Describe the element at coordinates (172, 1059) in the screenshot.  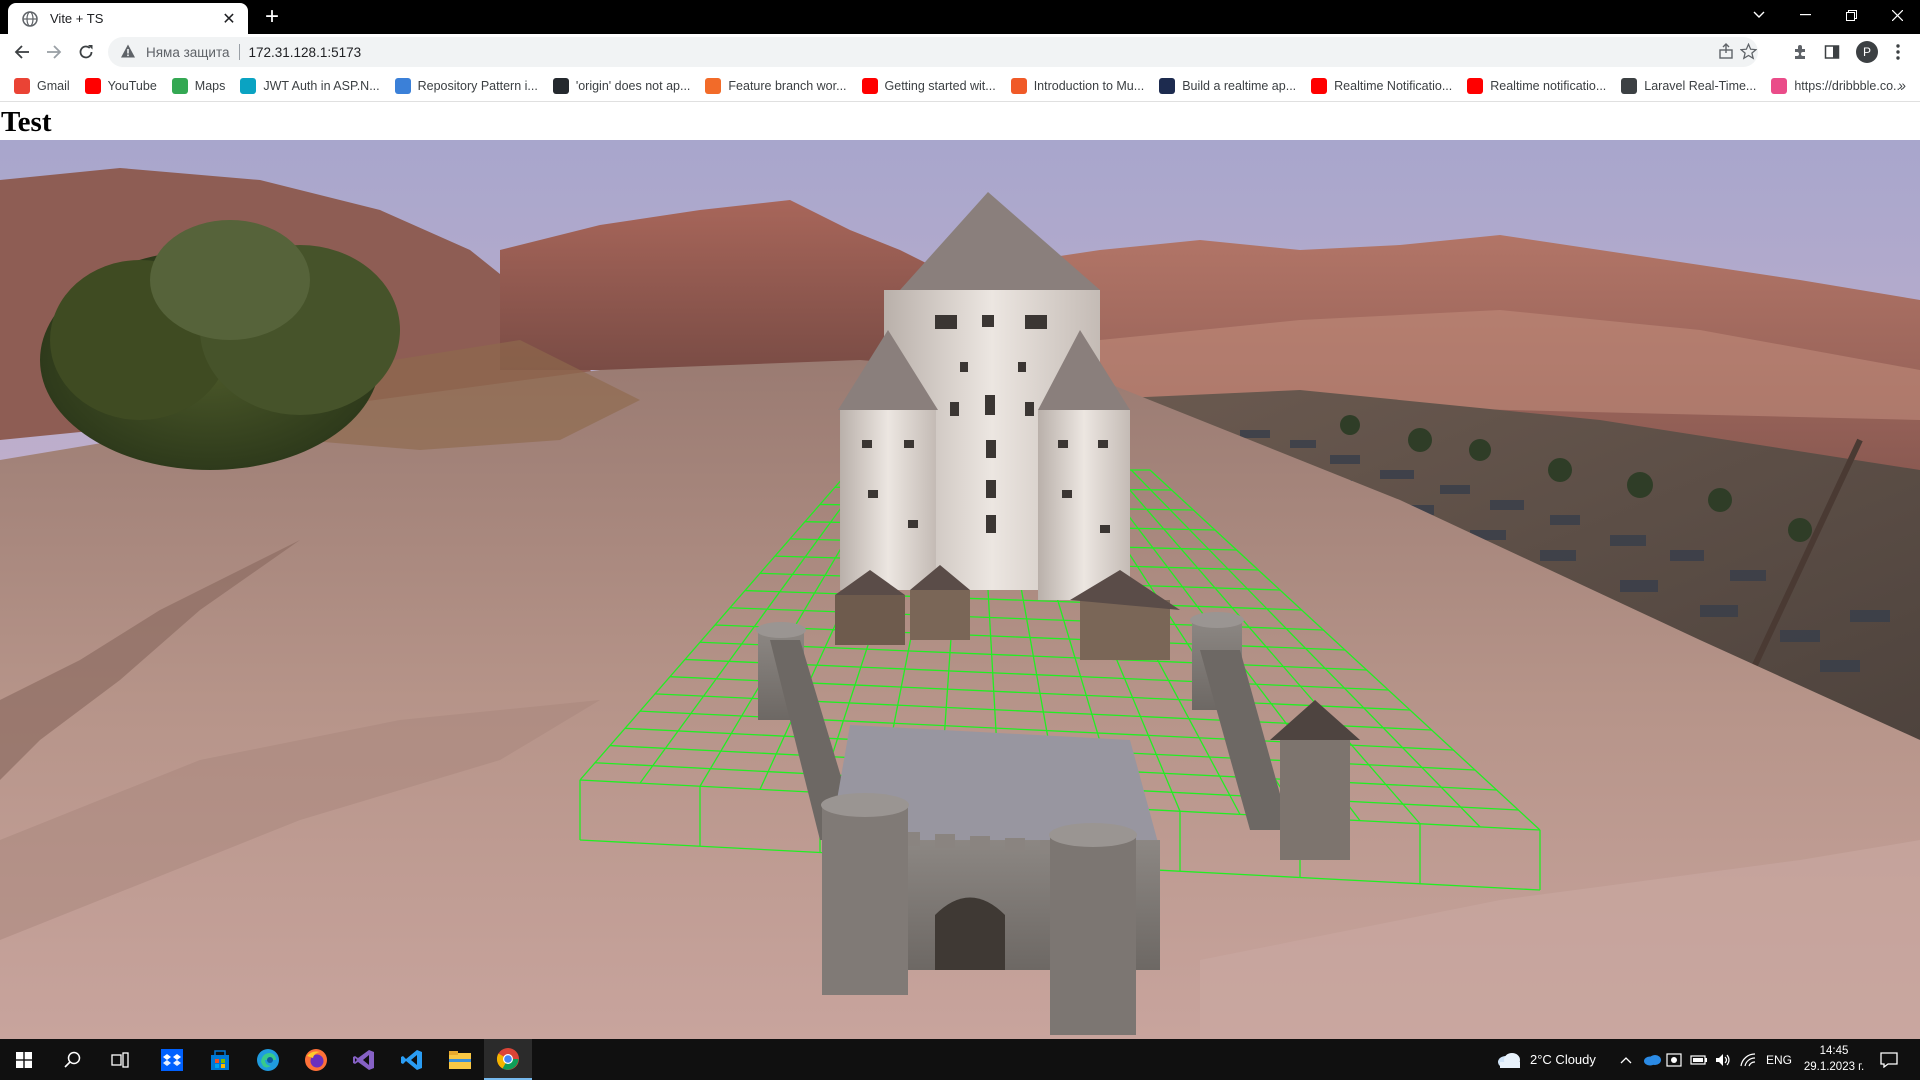
I see `dropbox-icon` at that location.